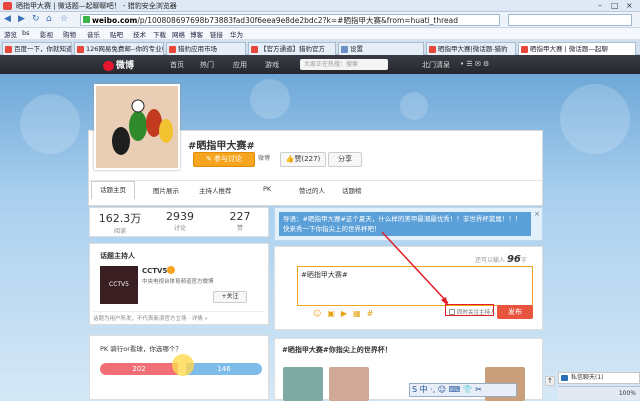  I want to click on nav-home: 首页, so click(177, 65).